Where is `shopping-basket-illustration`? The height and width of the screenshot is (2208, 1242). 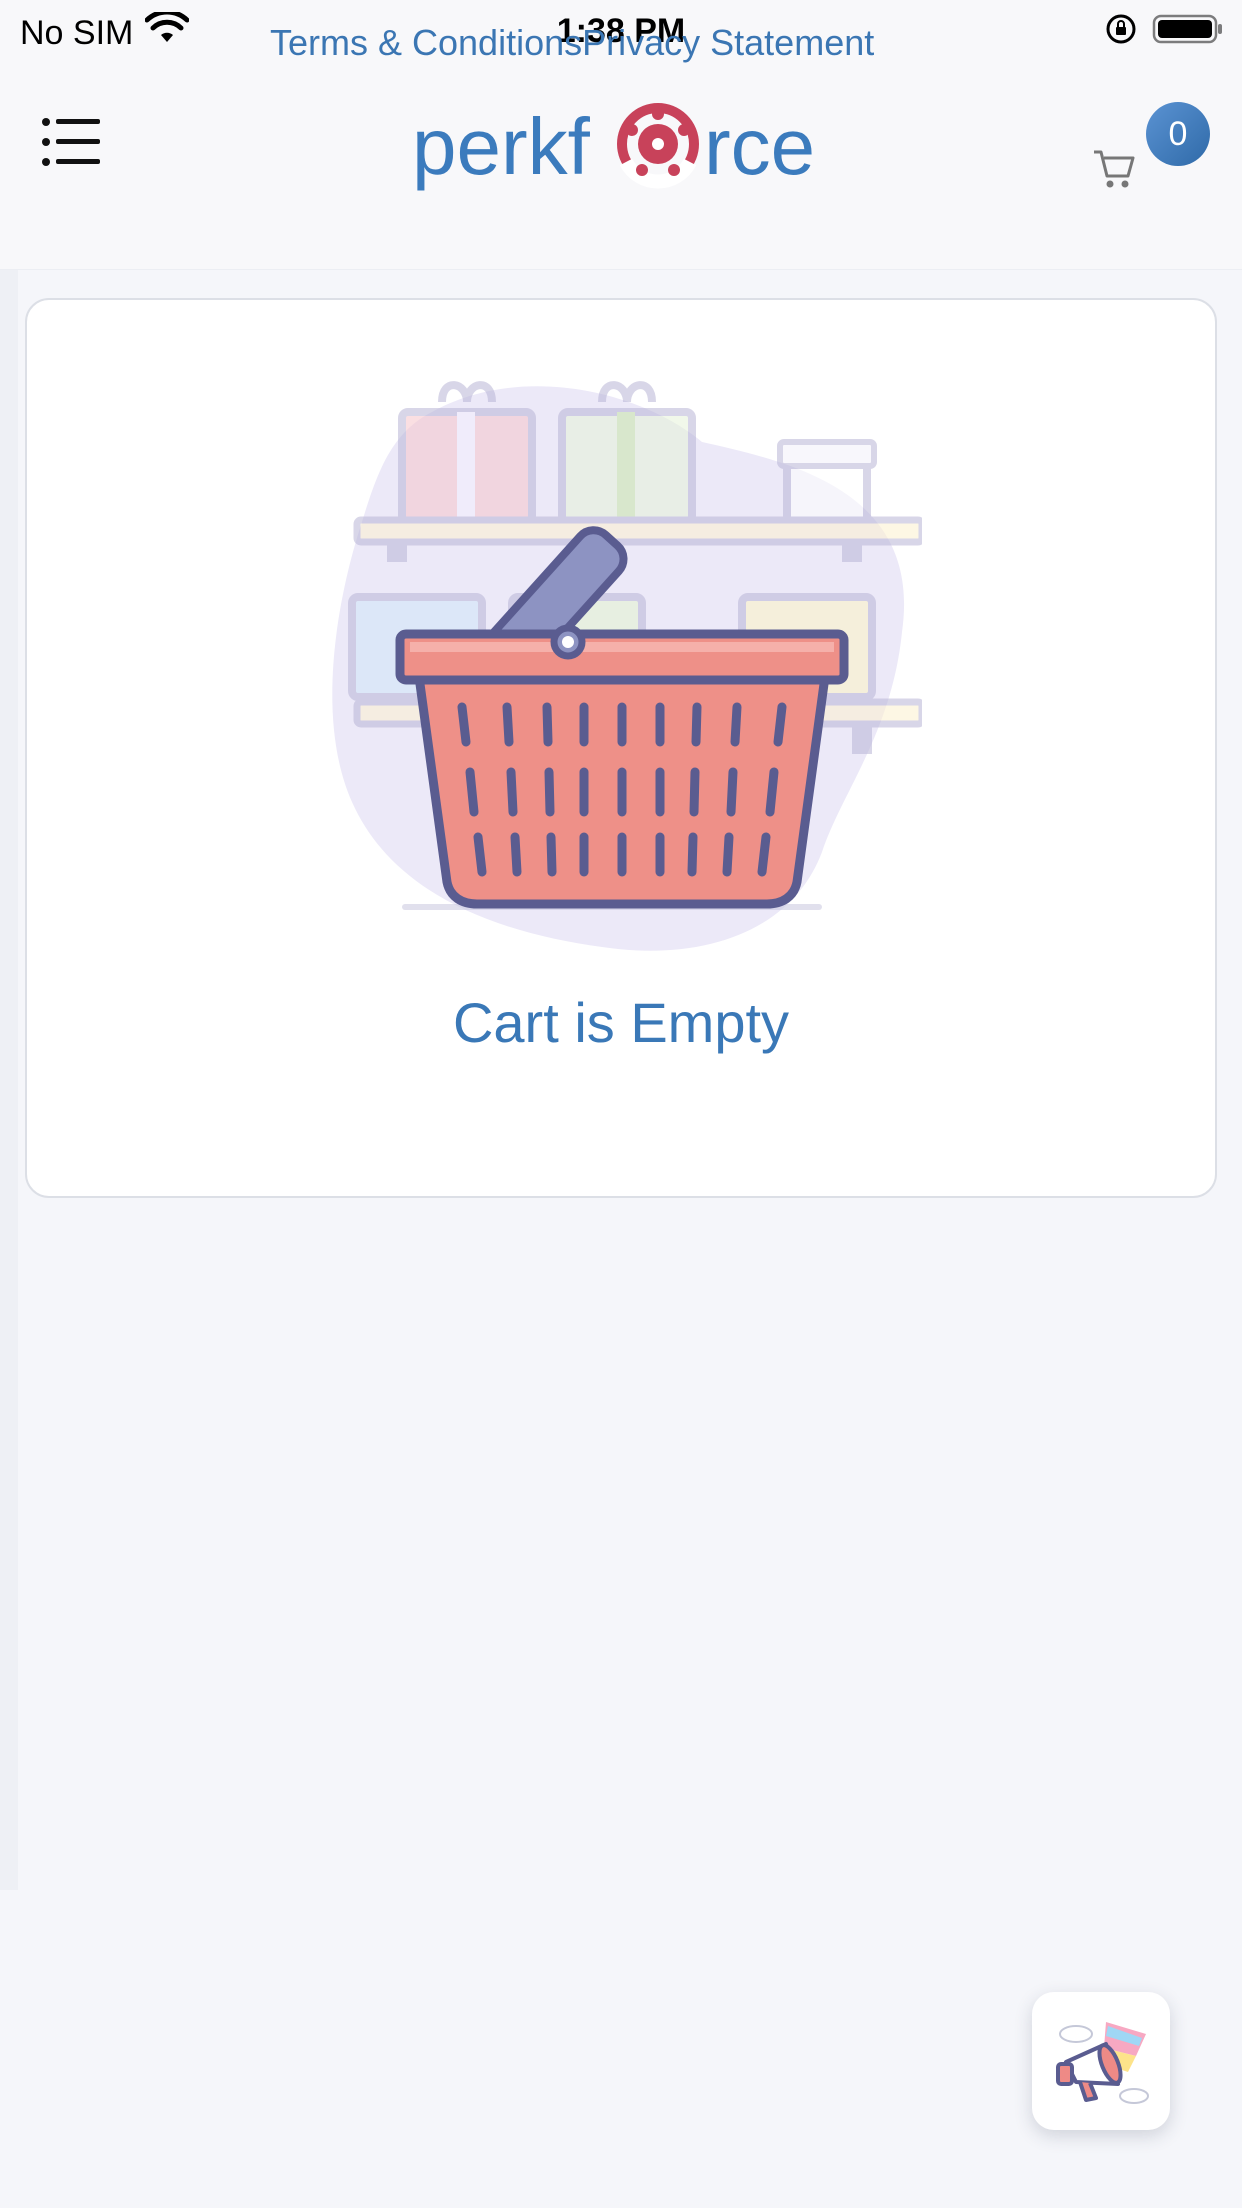 shopping-basket-illustration is located at coordinates (624, 662).